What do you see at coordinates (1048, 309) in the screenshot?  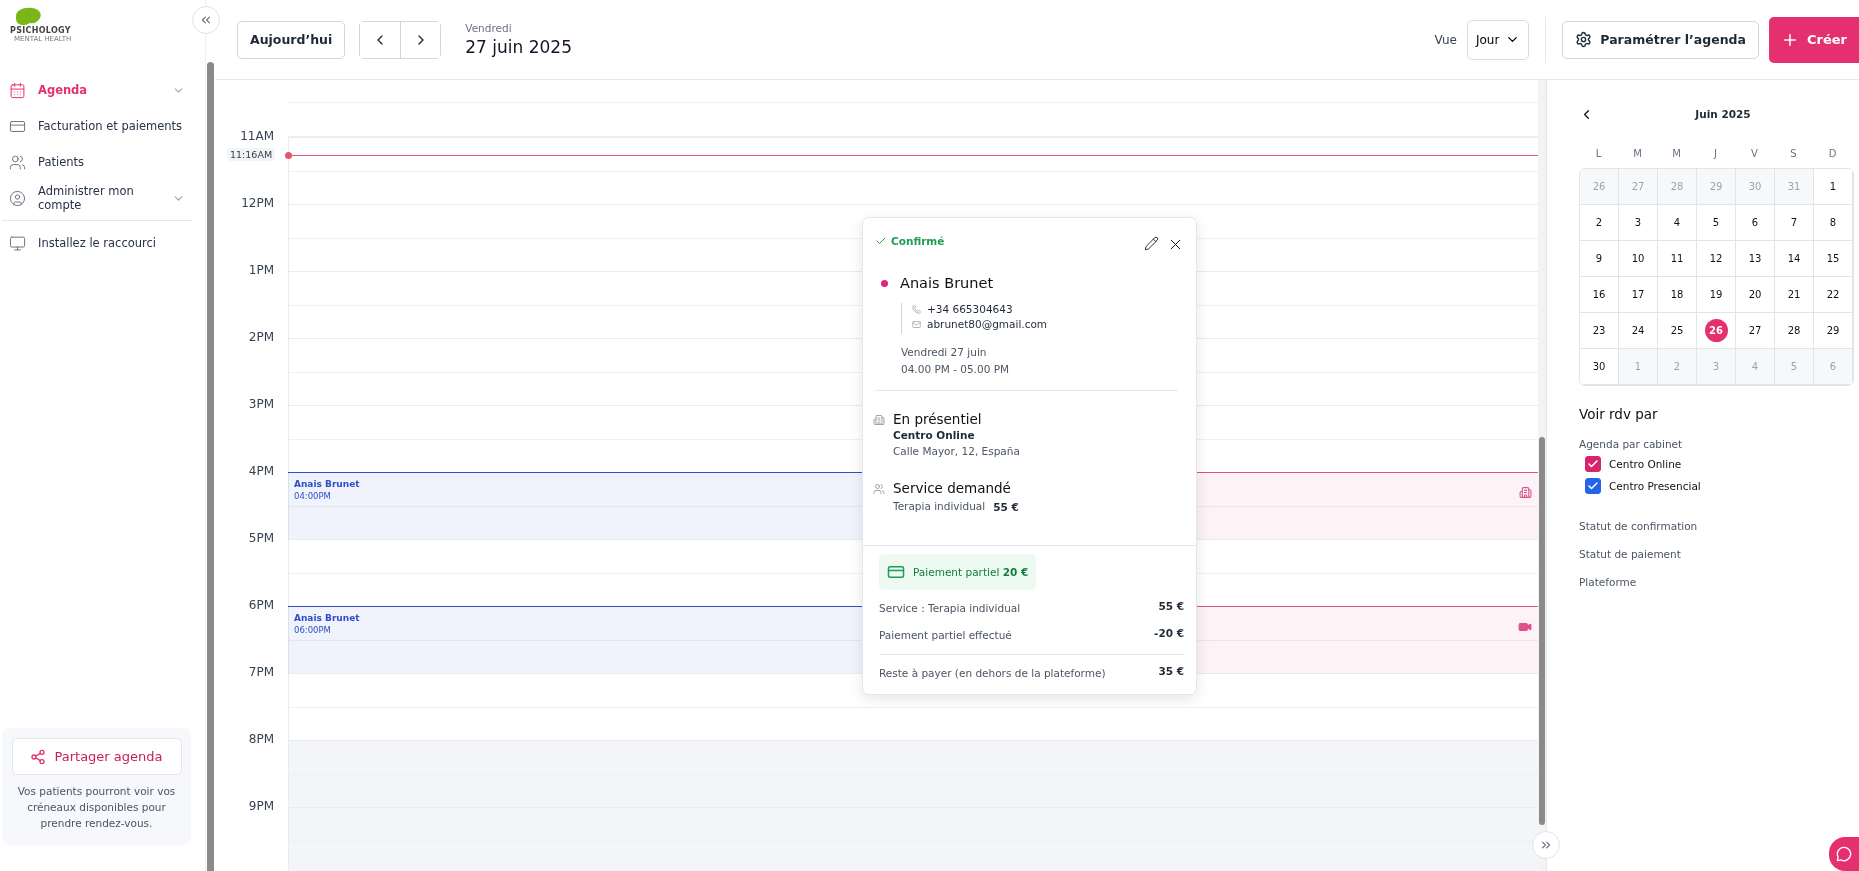 I see `patient-phone: +34 665304643` at bounding box center [1048, 309].